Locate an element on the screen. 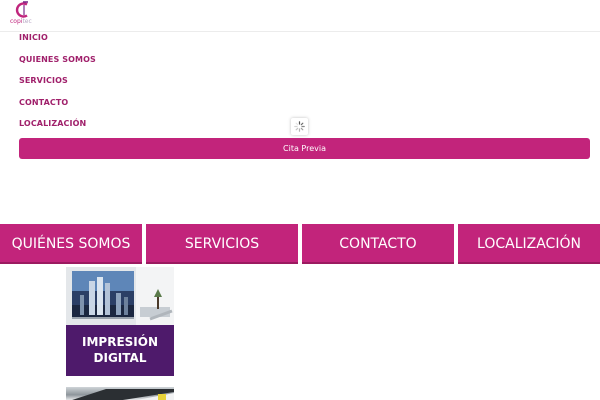 The image size is (600, 400). menu-item-quienes-somos: QUIENES SOMOS is located at coordinates (57, 59).